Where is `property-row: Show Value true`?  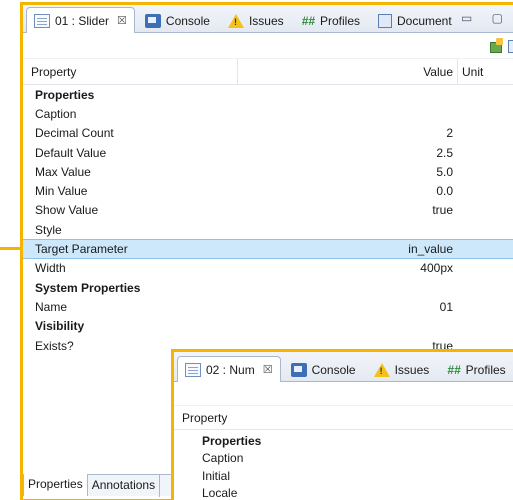 property-row: Show Value true is located at coordinates (268, 210).